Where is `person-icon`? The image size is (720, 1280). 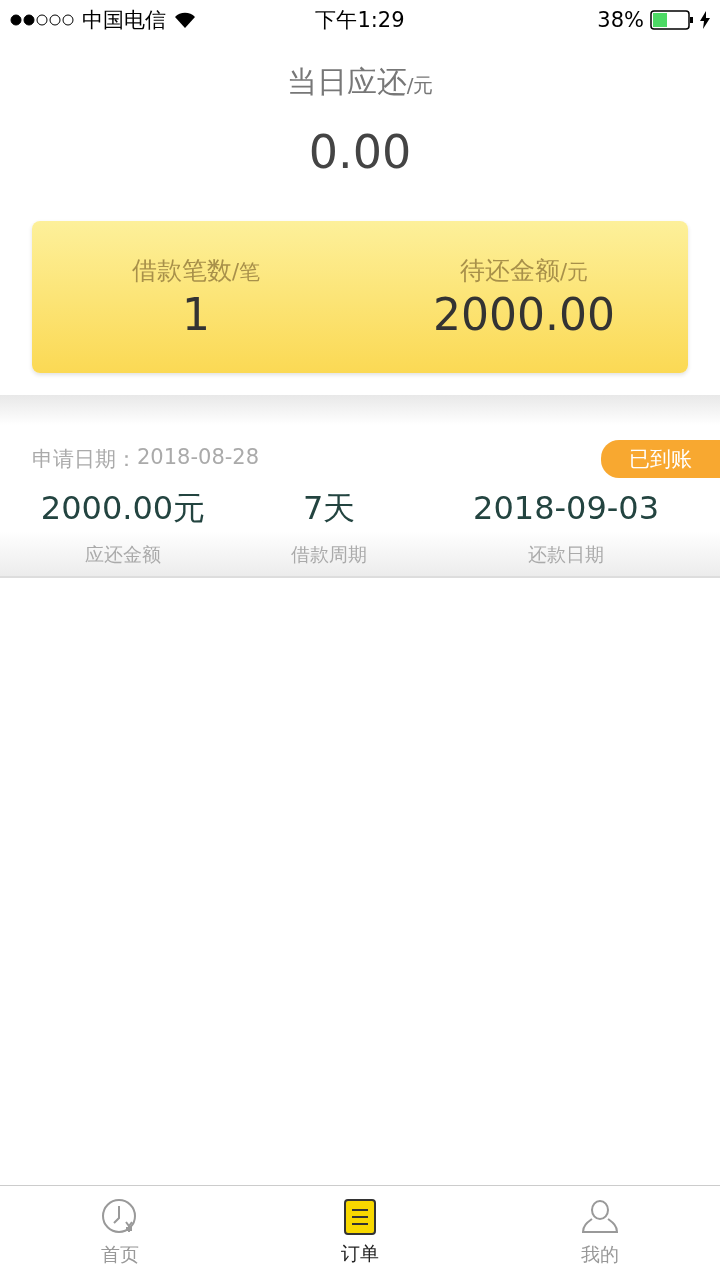 person-icon is located at coordinates (600, 1217).